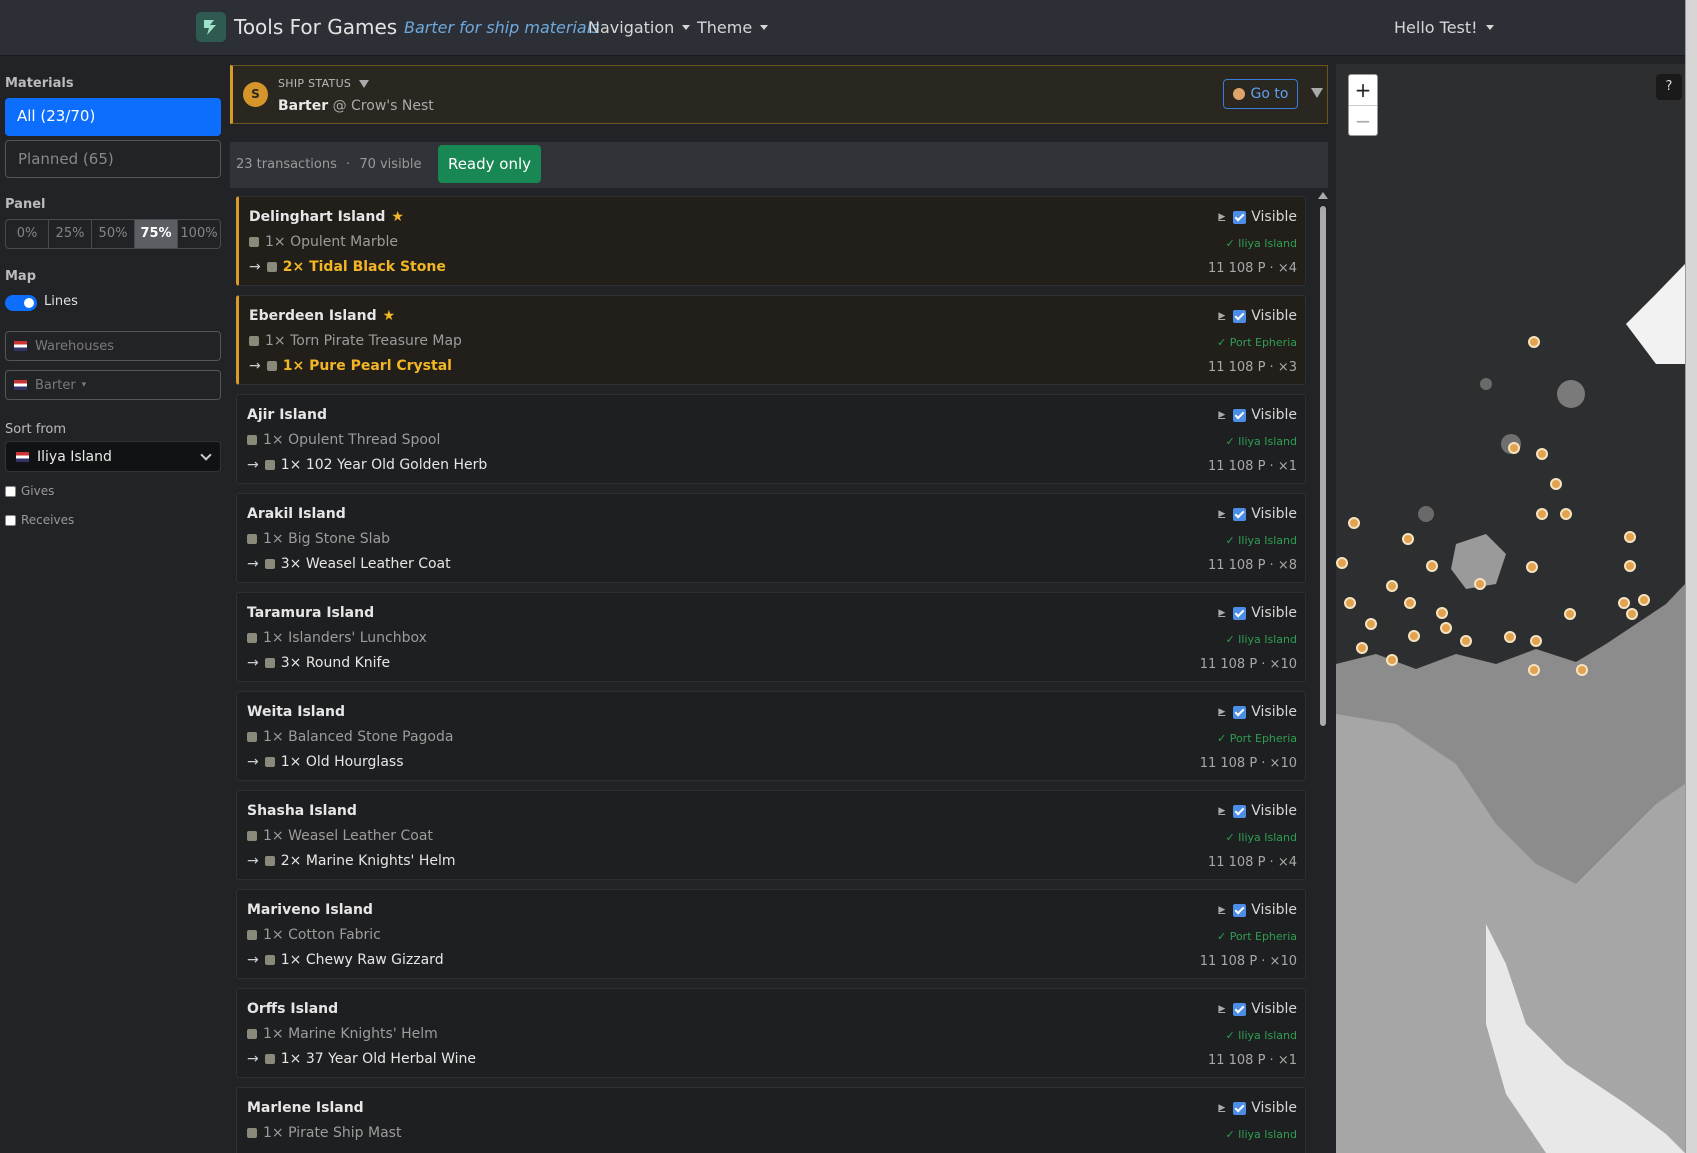 This screenshot has width=1697, height=1153. What do you see at coordinates (1444, 27) in the screenshot?
I see `user-menu-dropdown: Hello Test!` at bounding box center [1444, 27].